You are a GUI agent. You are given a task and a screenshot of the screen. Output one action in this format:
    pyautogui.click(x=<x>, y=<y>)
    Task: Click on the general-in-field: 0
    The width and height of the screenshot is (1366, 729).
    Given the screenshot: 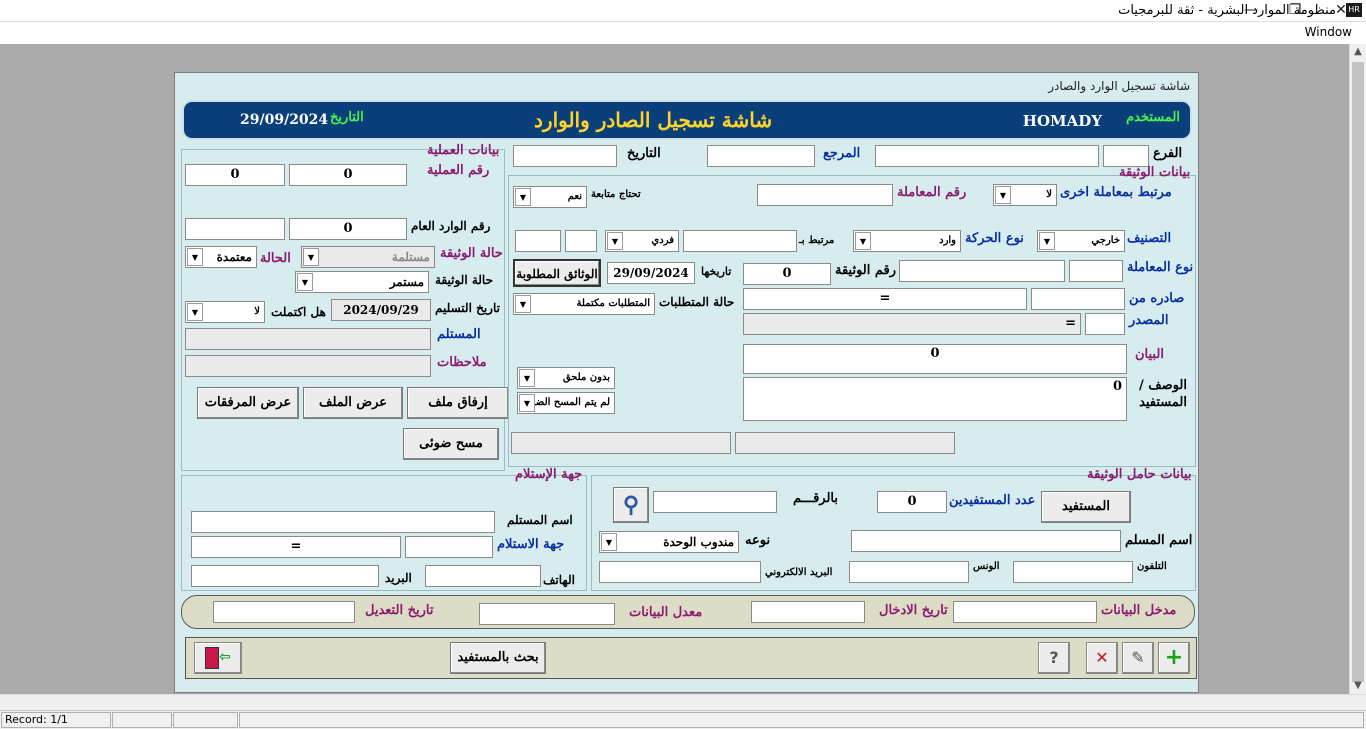 What is the action you would take?
    pyautogui.click(x=348, y=229)
    